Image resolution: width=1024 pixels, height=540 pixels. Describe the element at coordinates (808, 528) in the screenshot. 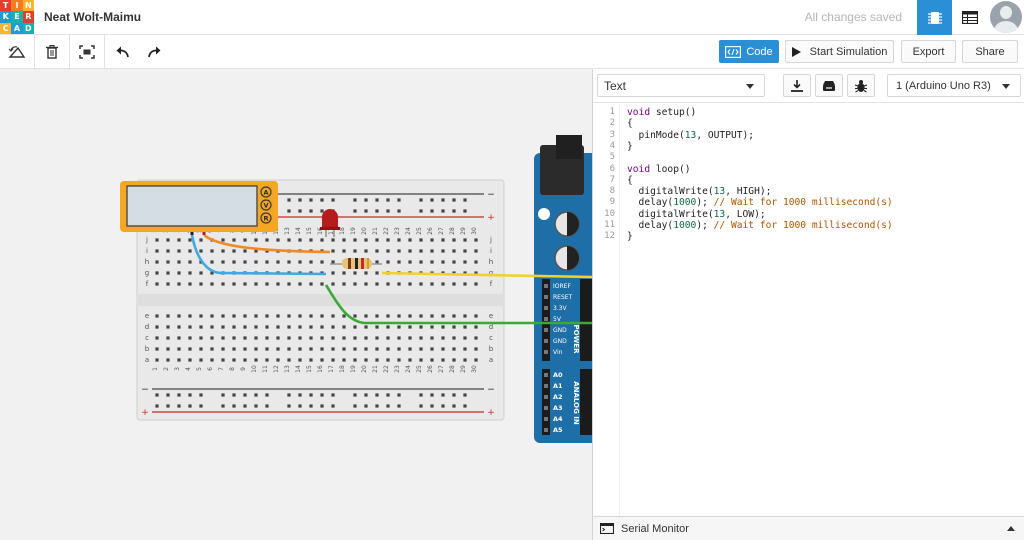

I see `serial-monitor-bar: Serial Monitor` at that location.